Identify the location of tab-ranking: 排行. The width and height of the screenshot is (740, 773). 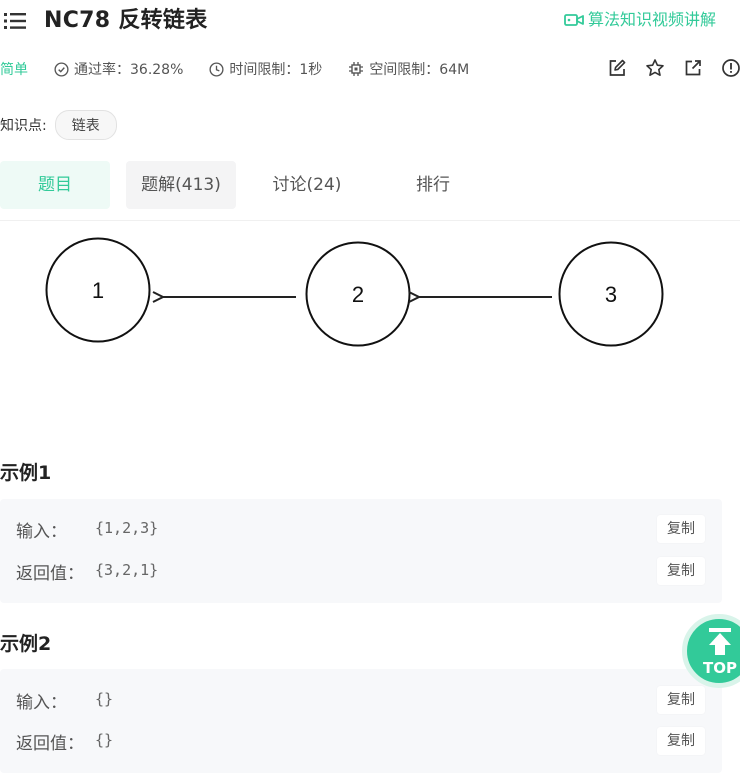
(433, 185).